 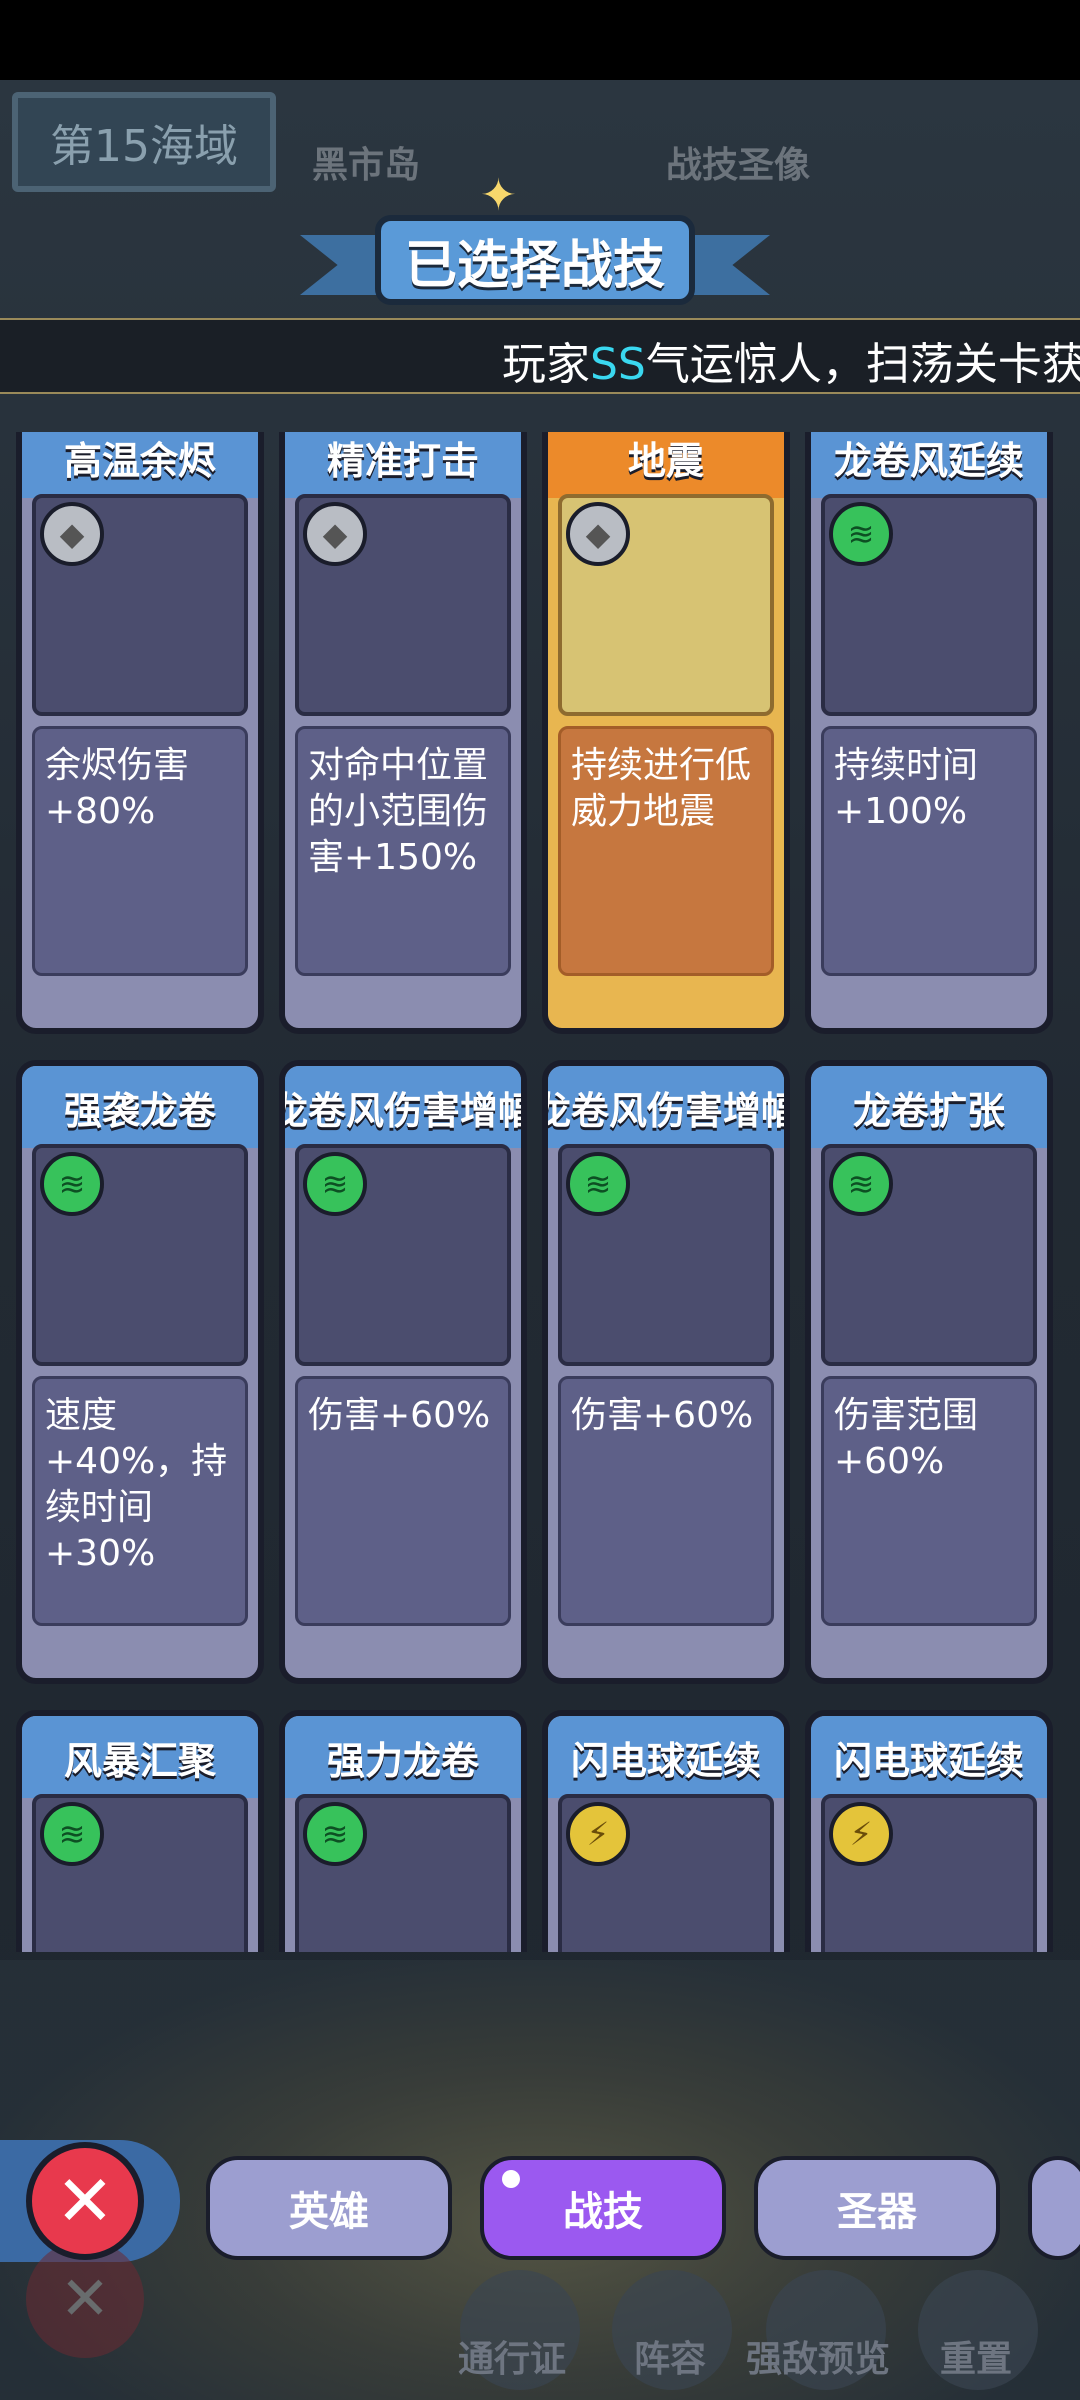 What do you see at coordinates (140, 1501) in the screenshot?
I see `skill-card-description: 速度+40%，持续时间+30%` at bounding box center [140, 1501].